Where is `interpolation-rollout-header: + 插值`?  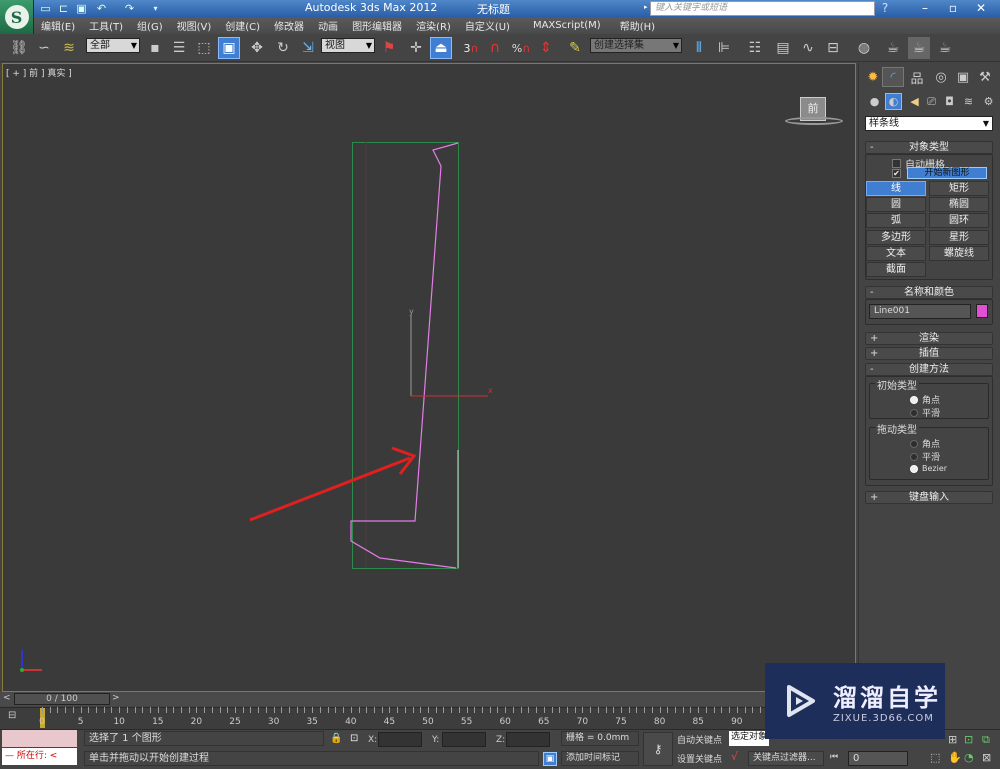
interpolation-rollout-header: + 插值 is located at coordinates (929, 353).